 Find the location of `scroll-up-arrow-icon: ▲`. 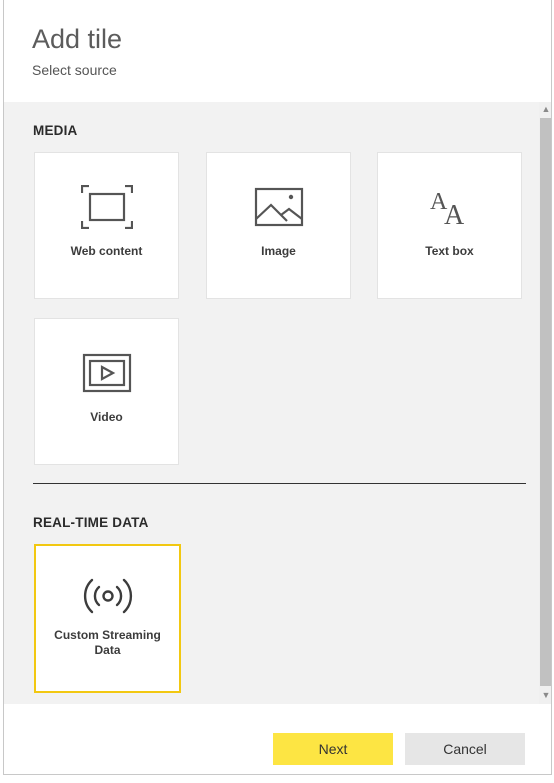

scroll-up-arrow-icon: ▲ is located at coordinates (545, 109).